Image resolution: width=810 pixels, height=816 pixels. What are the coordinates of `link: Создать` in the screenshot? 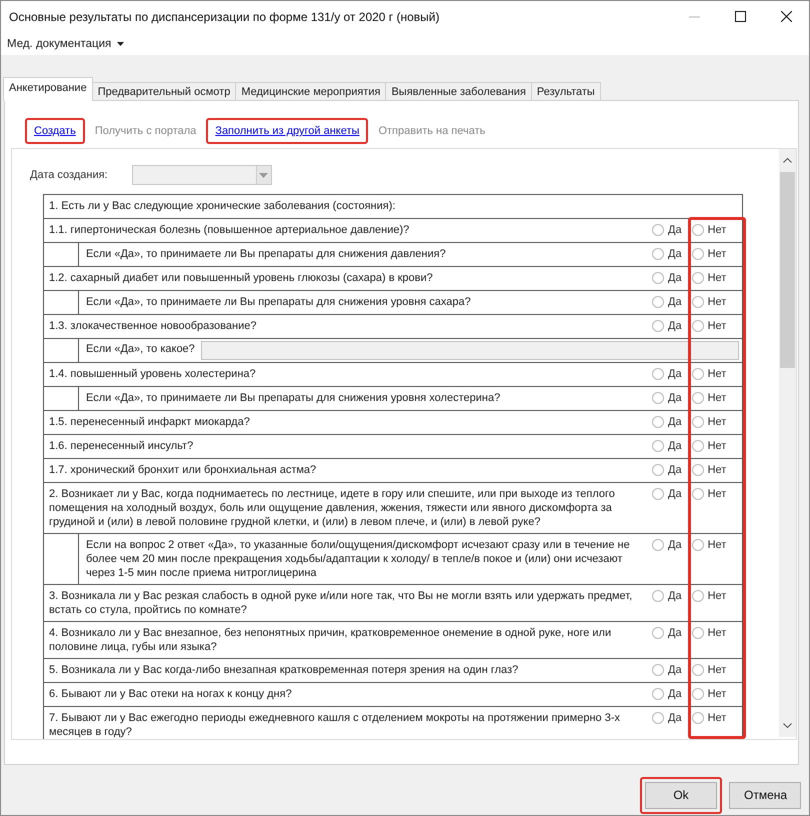 It's located at (55, 131).